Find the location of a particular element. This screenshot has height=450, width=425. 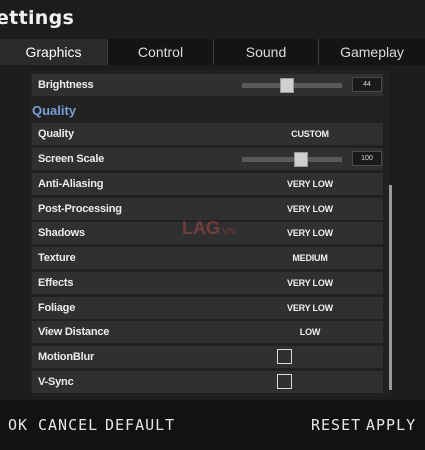

shadows-row: Shadows VERY LOW is located at coordinates (207, 233).